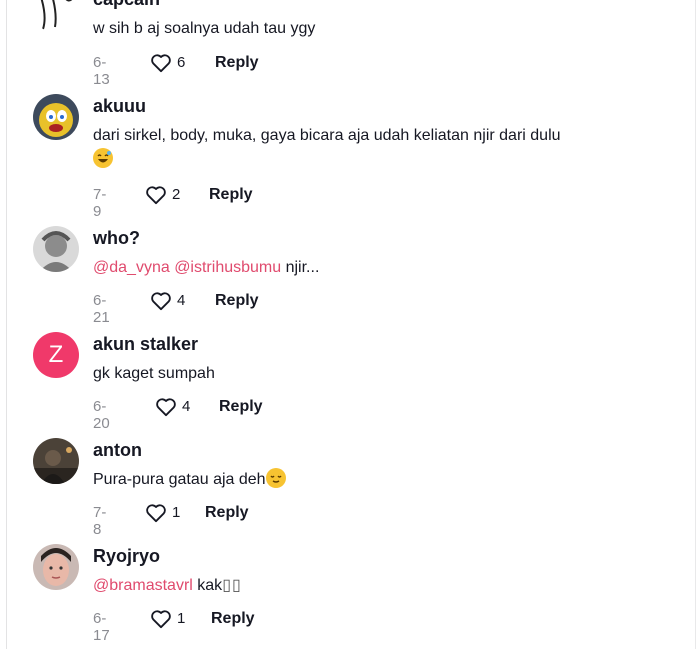 This screenshot has height=650, width=700. I want to click on comment-text: @bramastavrl kak▯▯, so click(373, 586).